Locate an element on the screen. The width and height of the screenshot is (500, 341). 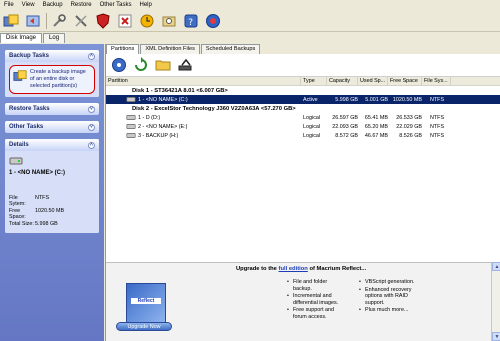
refresh-icon is located at coordinates (141, 65).